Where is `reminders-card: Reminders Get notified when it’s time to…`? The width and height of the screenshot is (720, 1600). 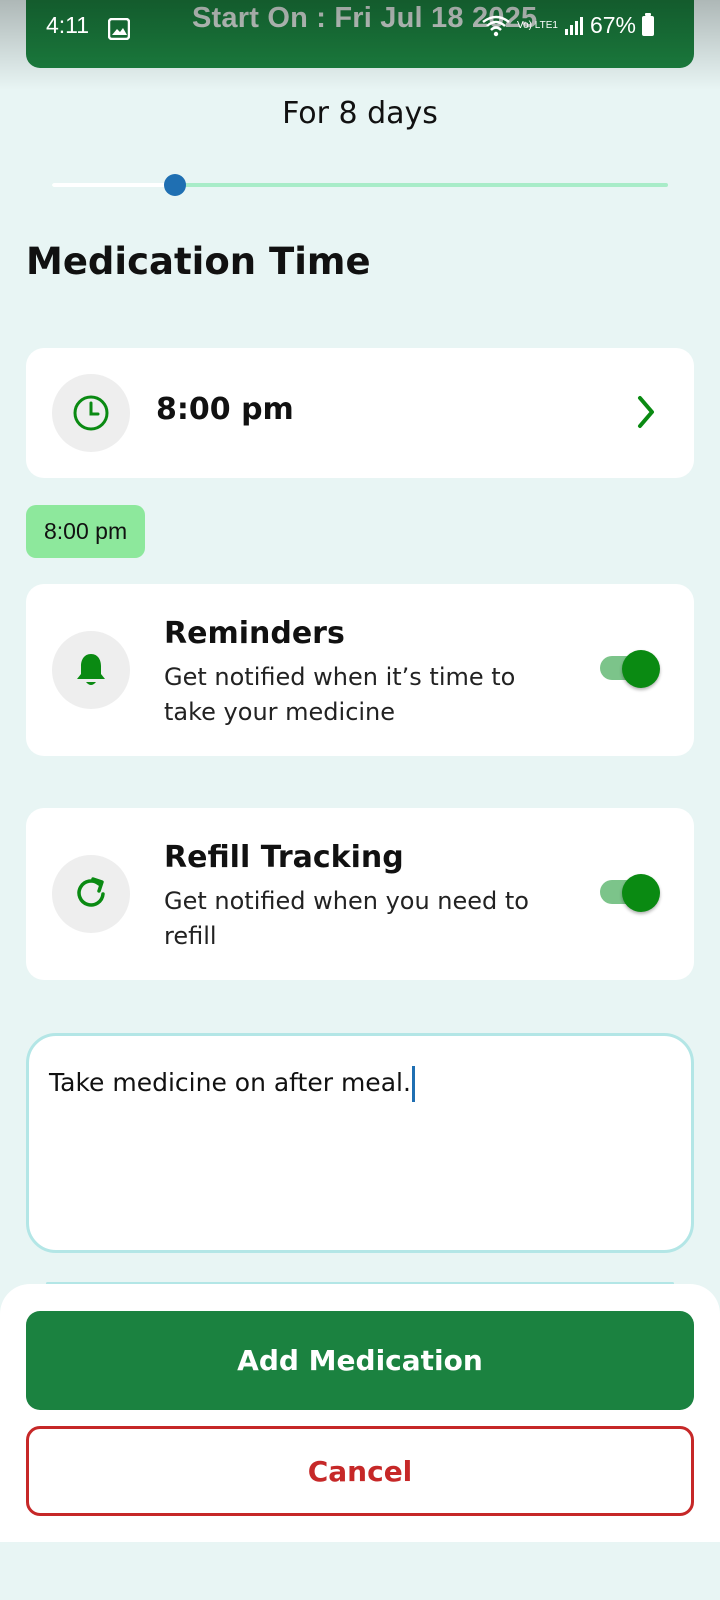
reminders-card: Reminders Get notified when it’s time to… is located at coordinates (360, 670).